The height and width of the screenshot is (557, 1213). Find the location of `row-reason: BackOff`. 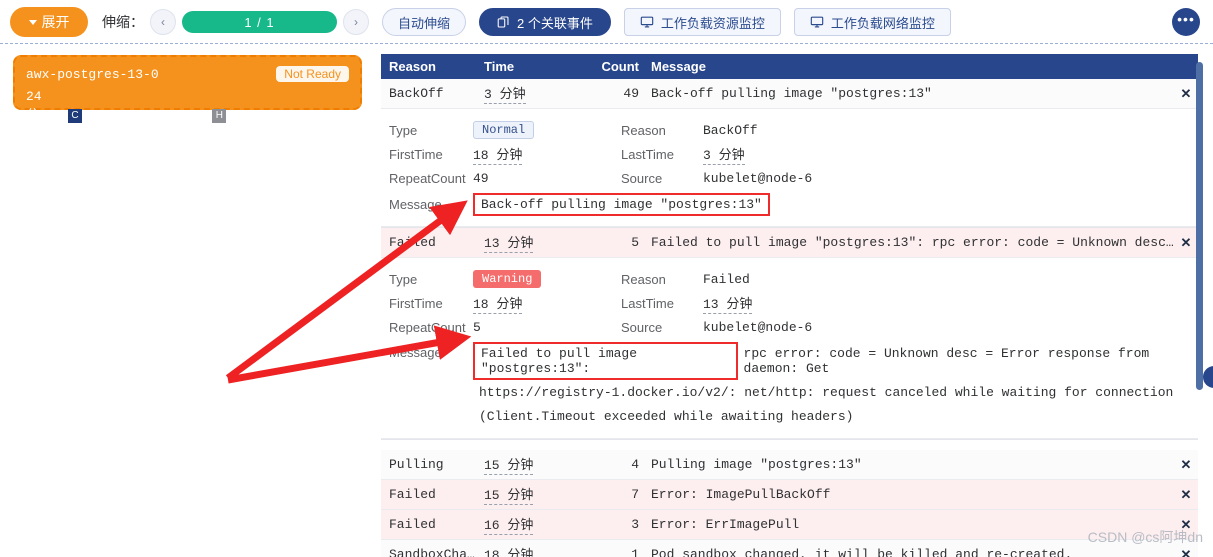

row-reason: BackOff is located at coordinates (416, 93).